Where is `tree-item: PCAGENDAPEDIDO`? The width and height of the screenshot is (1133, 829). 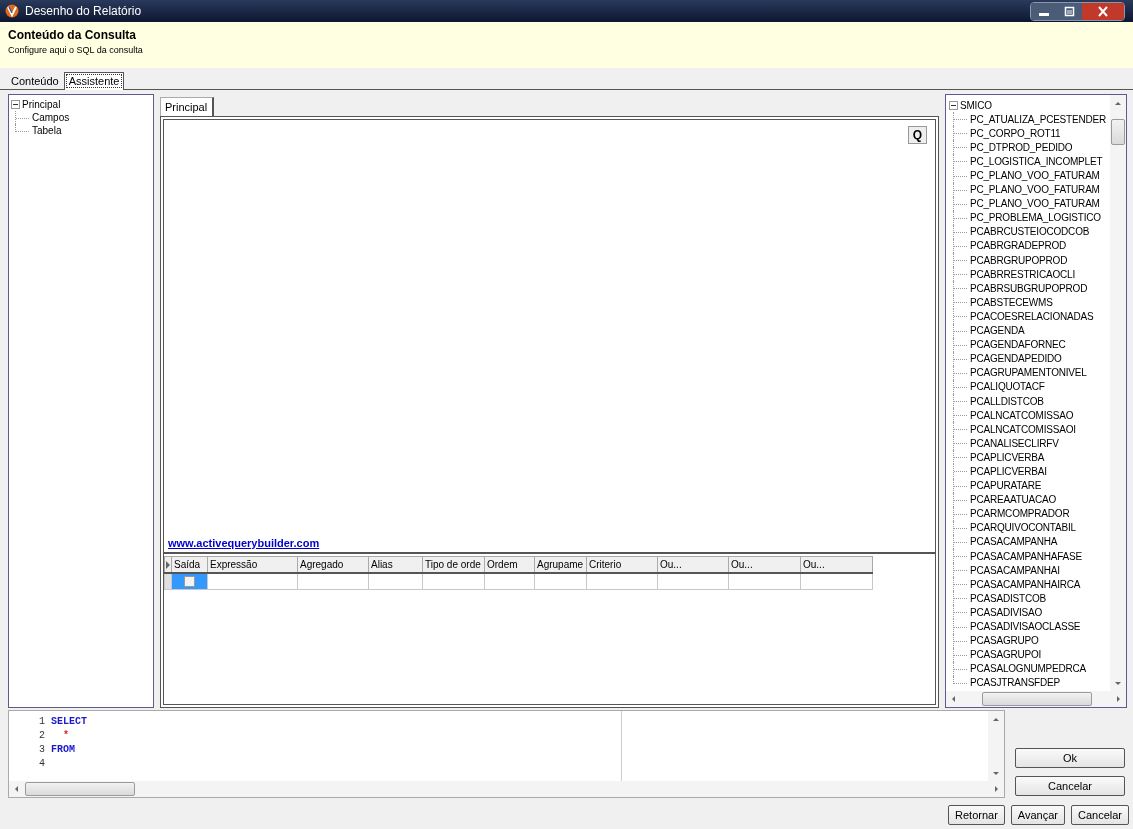 tree-item: PCAGENDAPEDIDO is located at coordinates (1016, 359).